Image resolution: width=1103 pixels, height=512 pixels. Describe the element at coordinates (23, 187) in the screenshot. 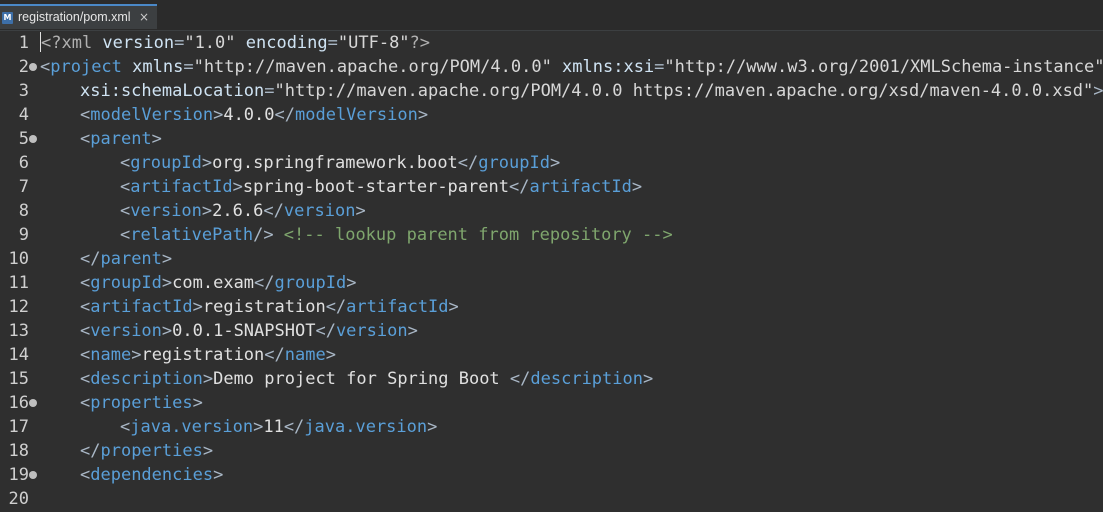

I see `line-number: 7` at that location.